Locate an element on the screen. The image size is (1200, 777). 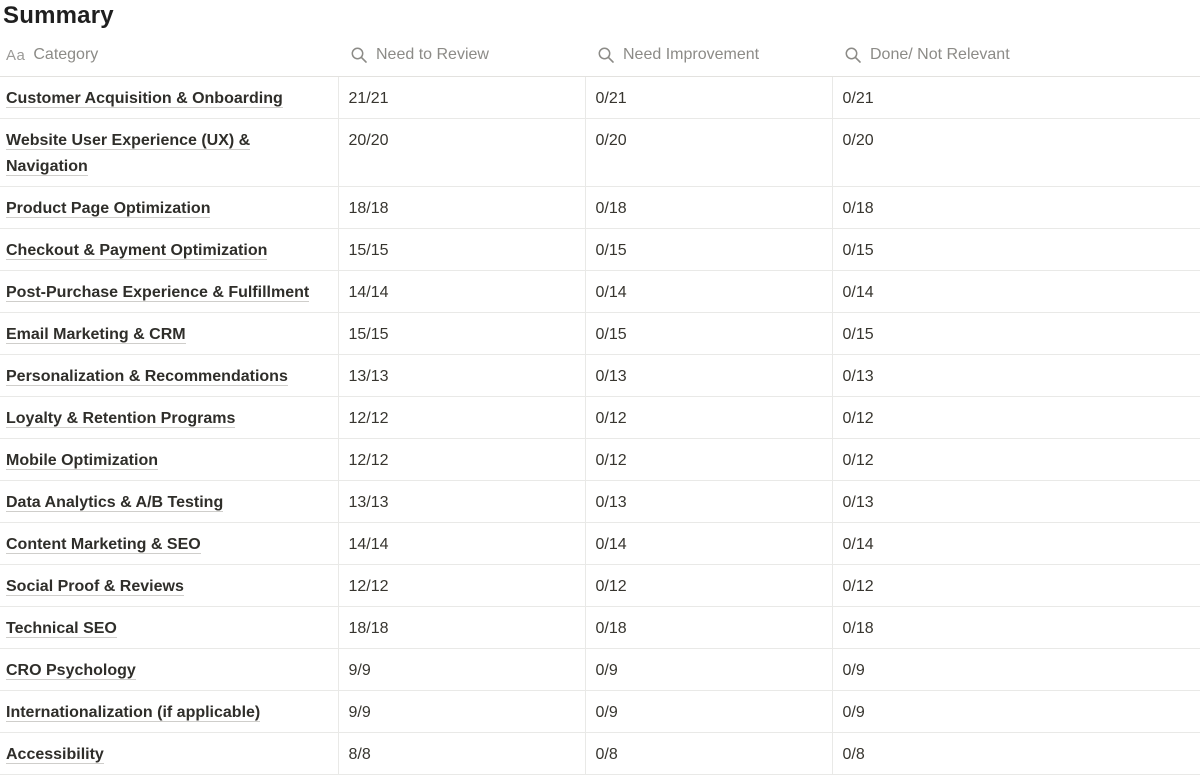
column-header-category: Aa Category is located at coordinates (169, 56).